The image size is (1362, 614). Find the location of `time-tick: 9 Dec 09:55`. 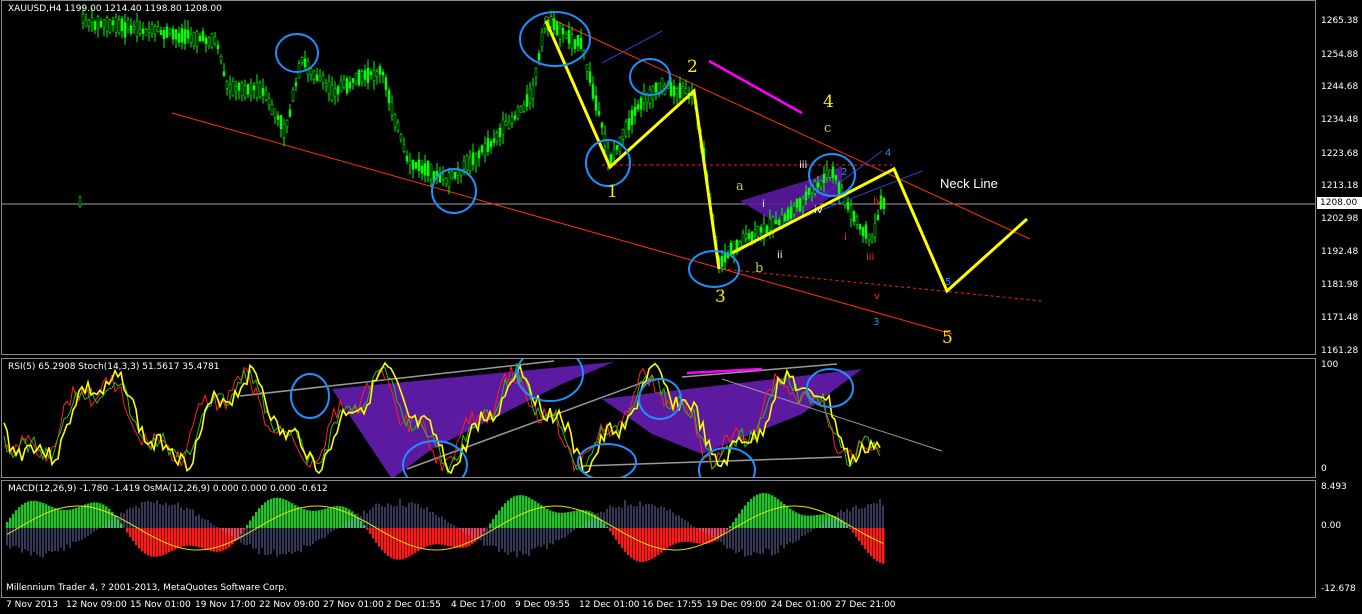

time-tick: 9 Dec 09:55 is located at coordinates (542, 605).